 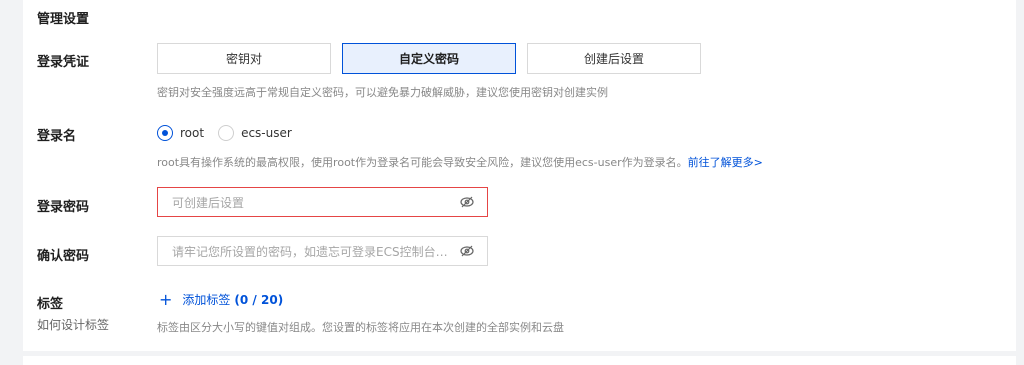 I want to click on radio-root-indicator, so click(x=165, y=133).